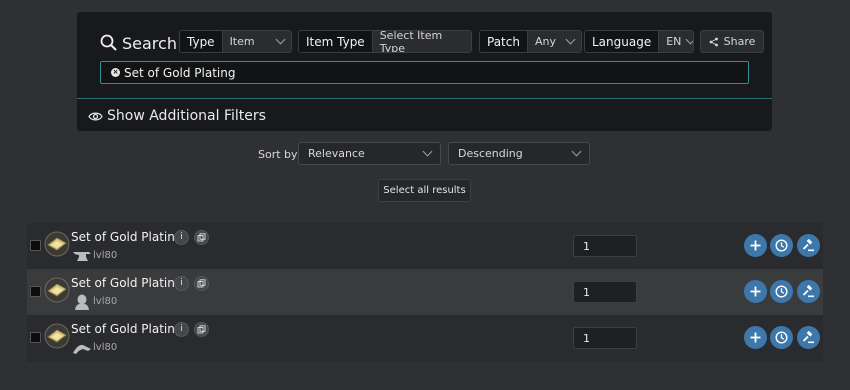 The width and height of the screenshot is (850, 390). I want to click on search-icon, so click(108, 42).